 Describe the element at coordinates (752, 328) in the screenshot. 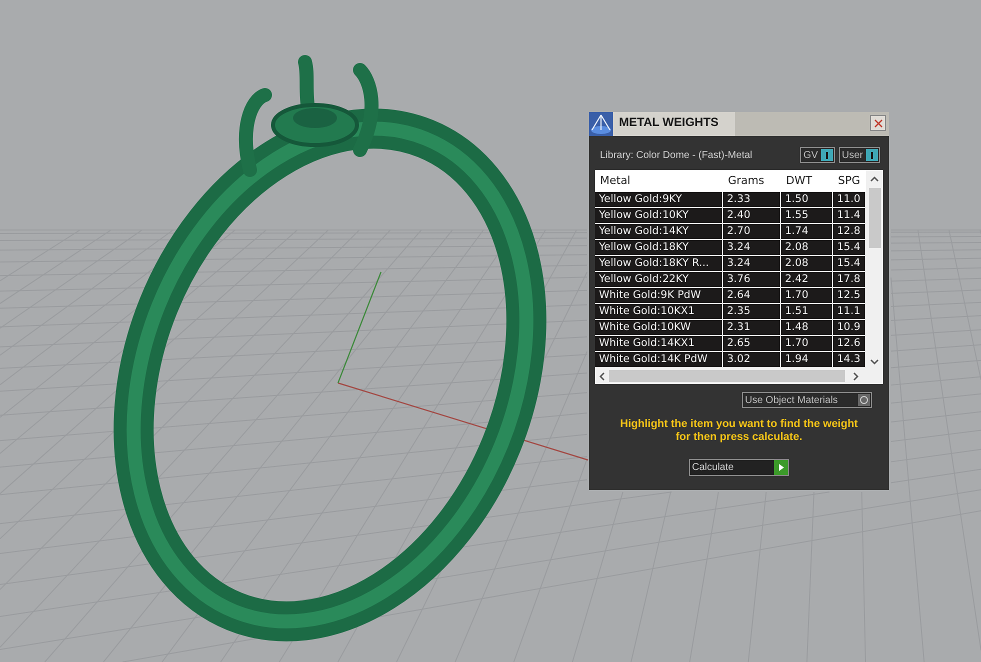

I see `table-cell: 2.31` at that location.